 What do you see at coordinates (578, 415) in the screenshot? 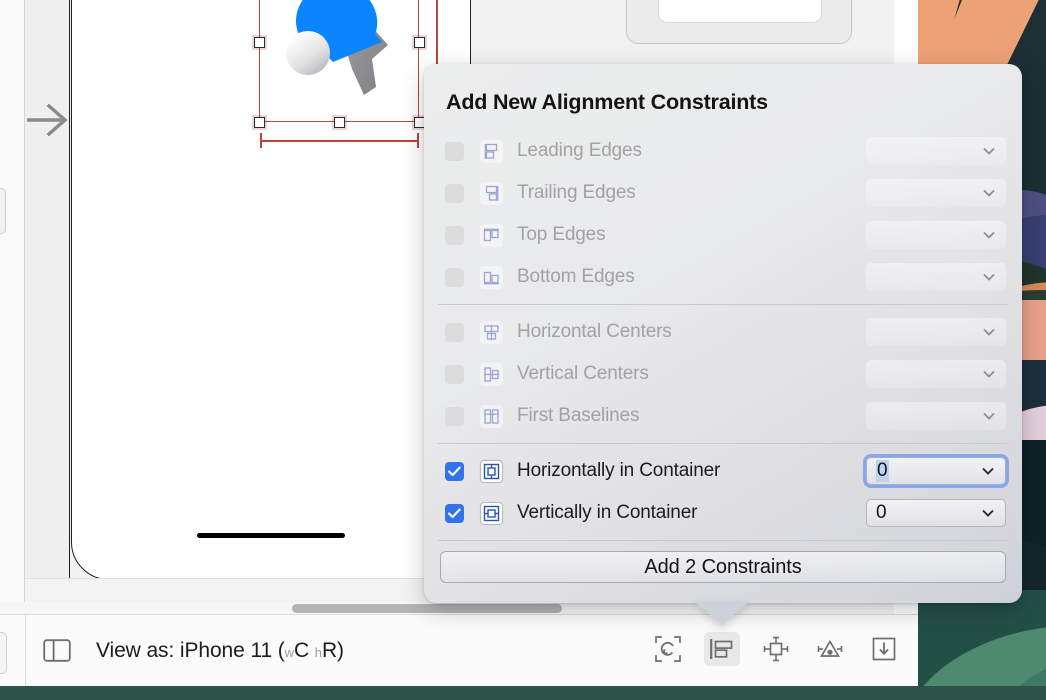
I see `row-label: First Baselines` at bounding box center [578, 415].